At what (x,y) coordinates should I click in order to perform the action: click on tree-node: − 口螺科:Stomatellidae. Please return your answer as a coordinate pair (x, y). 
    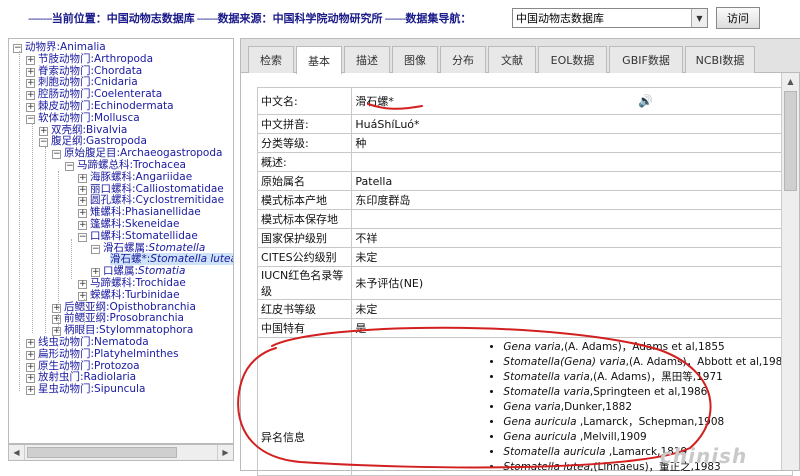
    Looking at the image, I should click on (138, 236).